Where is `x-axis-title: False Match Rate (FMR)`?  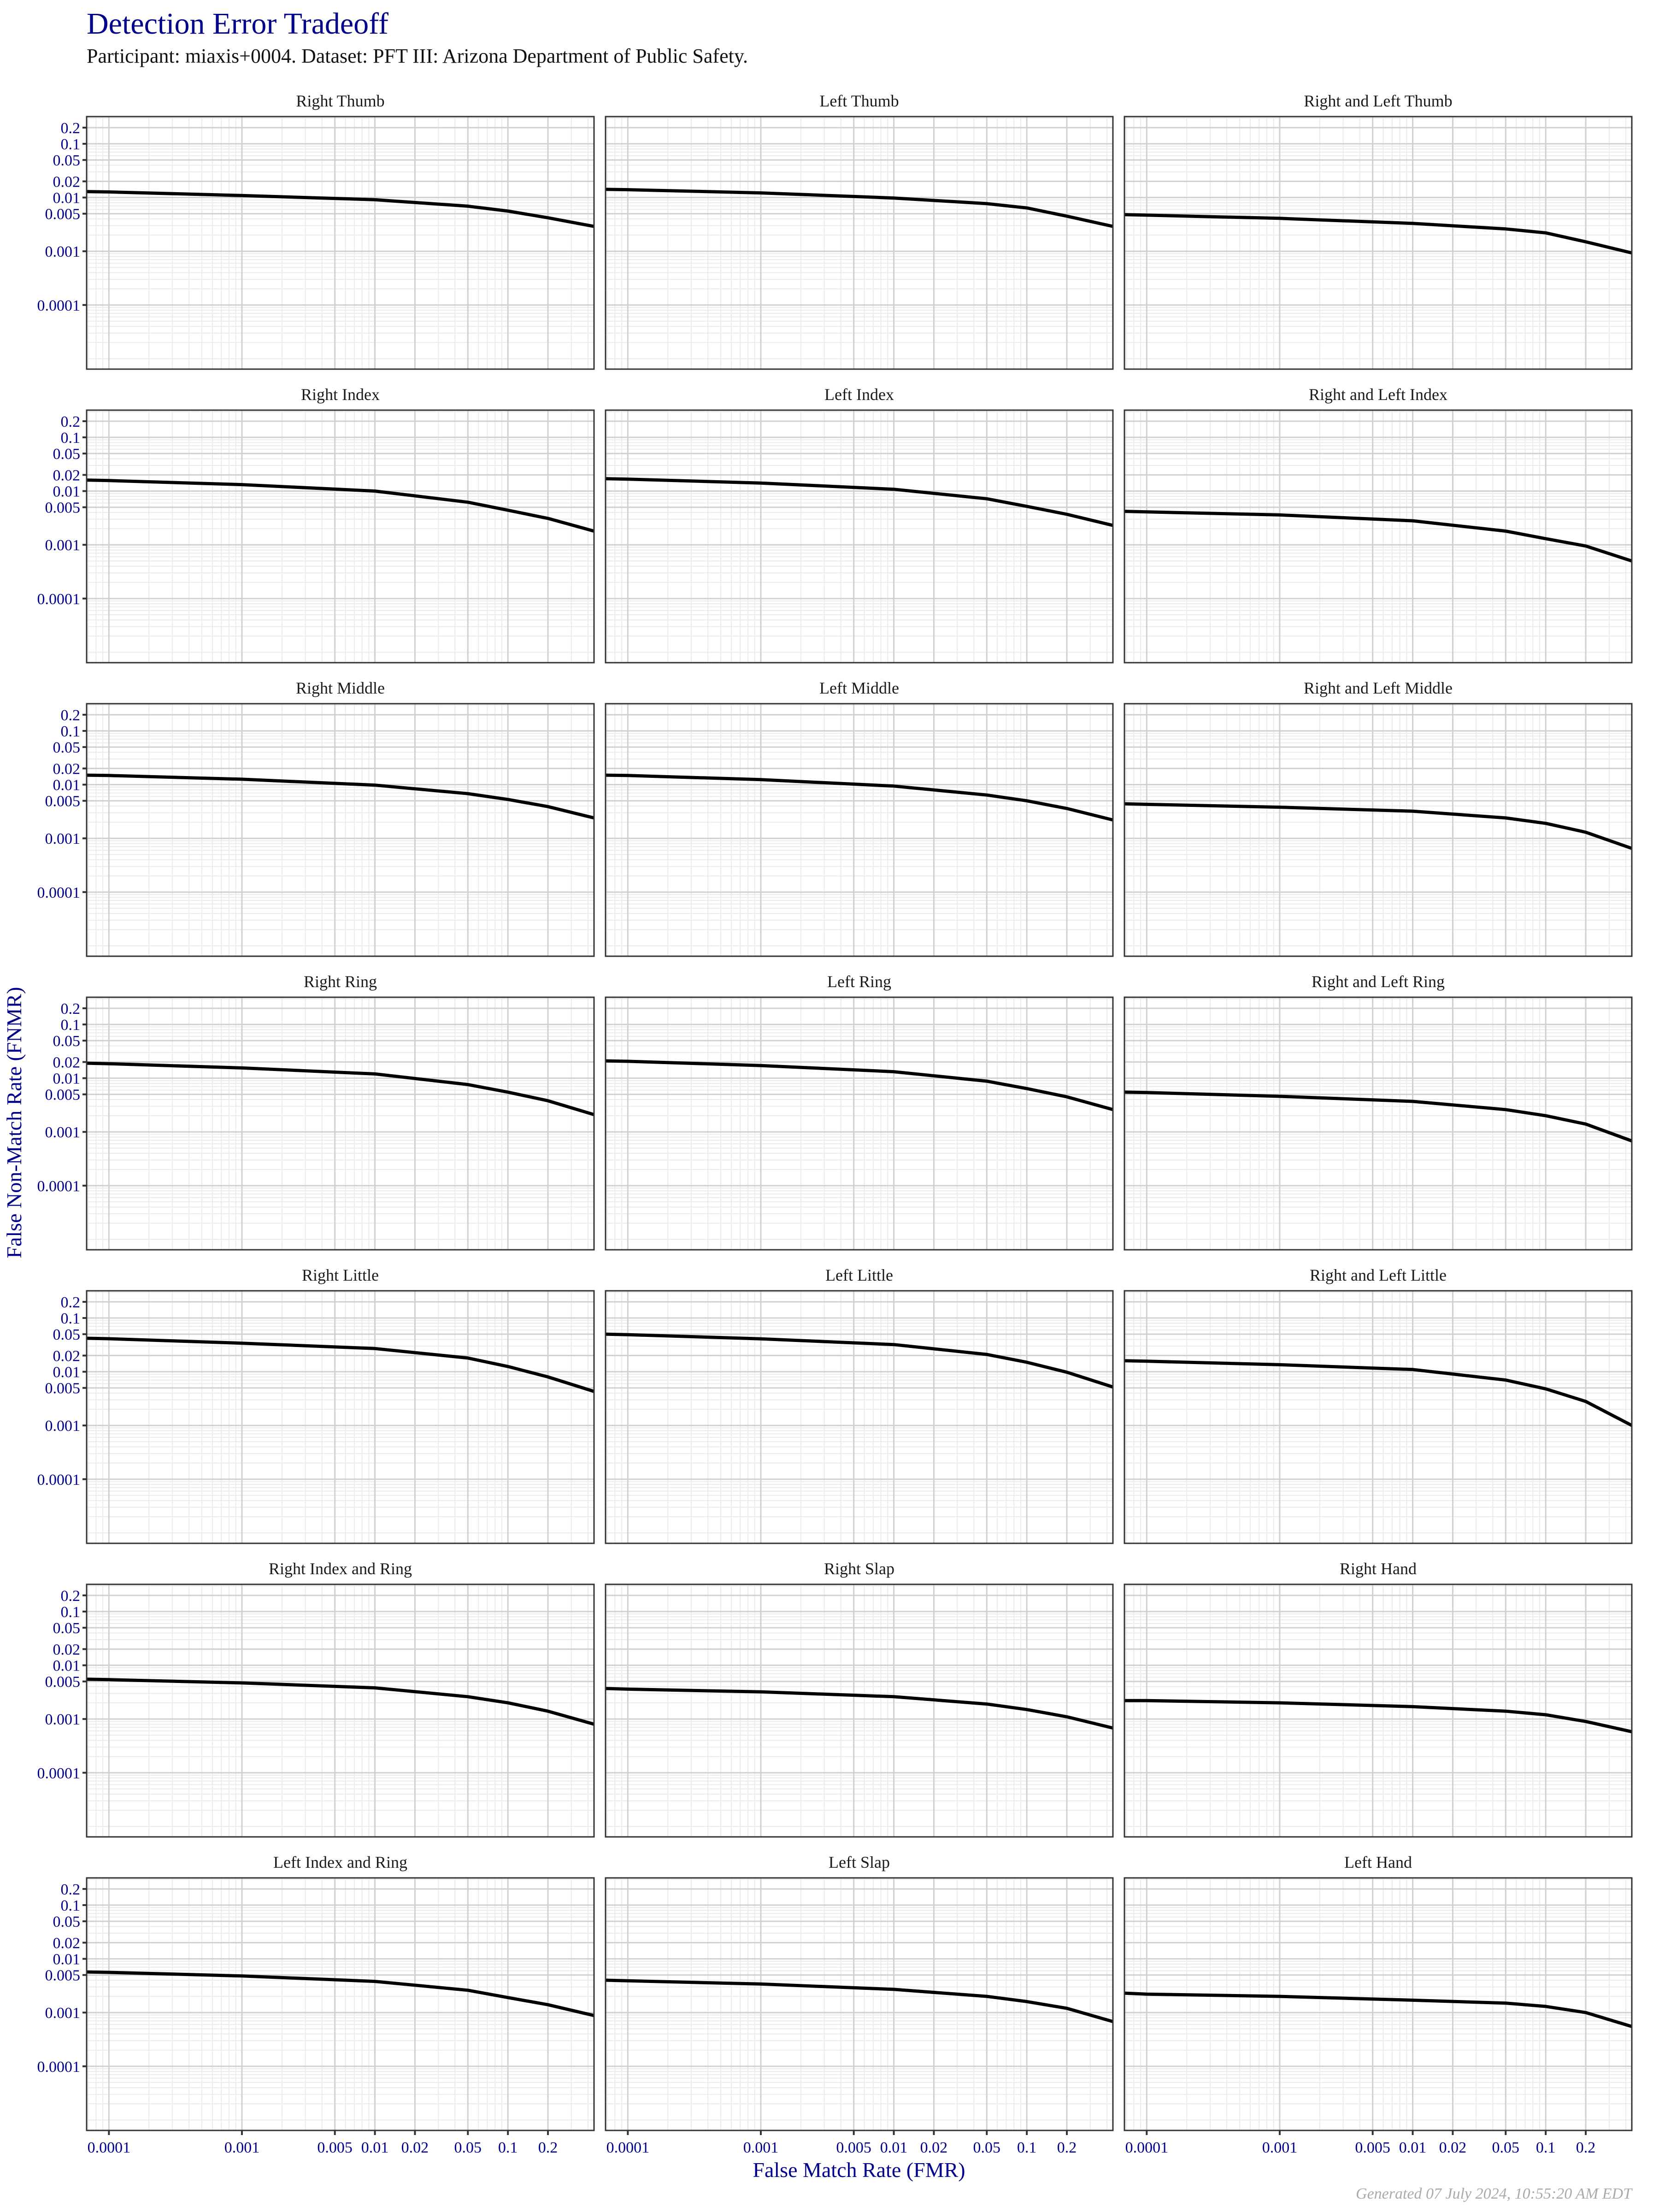
x-axis-title: False Match Rate (FMR) is located at coordinates (859, 2170).